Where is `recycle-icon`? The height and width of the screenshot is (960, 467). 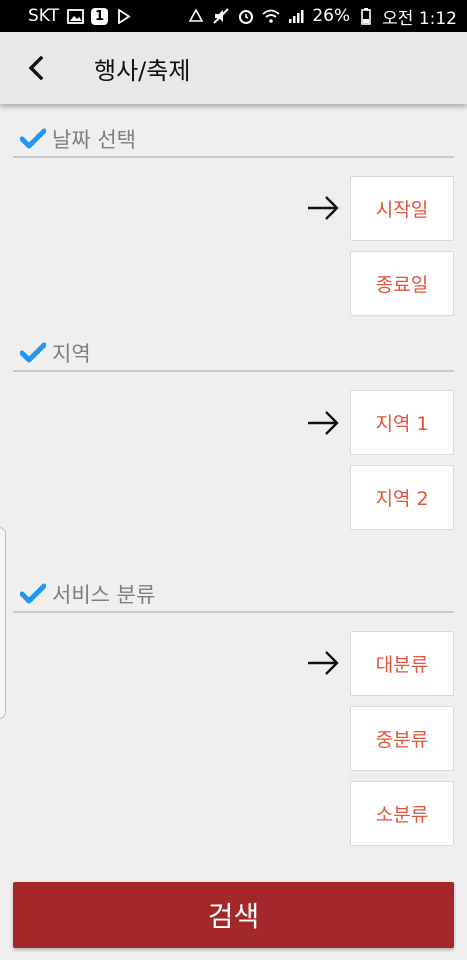
recycle-icon is located at coordinates (196, 16).